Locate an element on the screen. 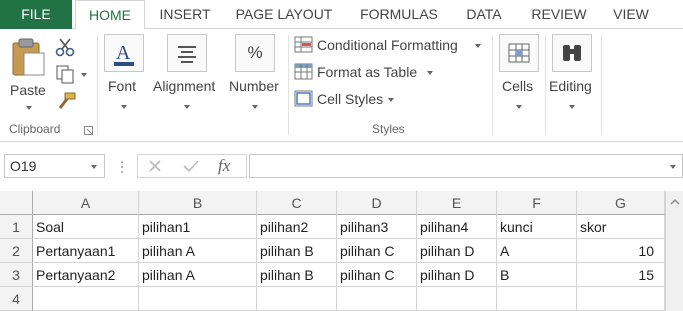 This screenshot has height=311, width=683. copy-icon is located at coordinates (66, 74).